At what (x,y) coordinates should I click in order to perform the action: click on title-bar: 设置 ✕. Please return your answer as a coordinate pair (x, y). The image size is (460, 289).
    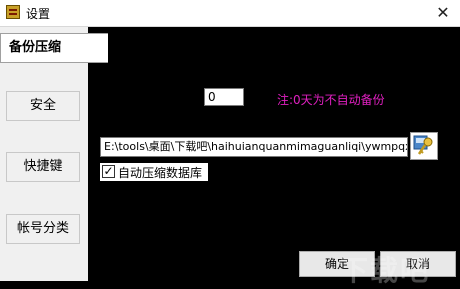
    Looking at the image, I should click on (230, 13).